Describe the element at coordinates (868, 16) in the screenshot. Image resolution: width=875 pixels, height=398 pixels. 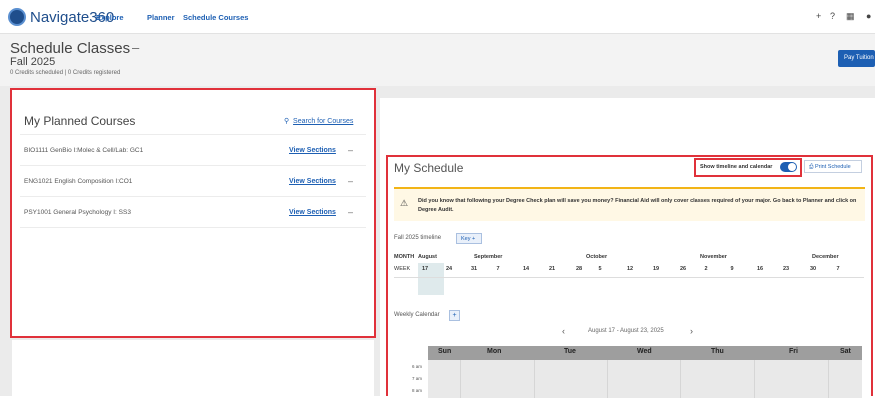
I see `profile-icon: ●` at that location.